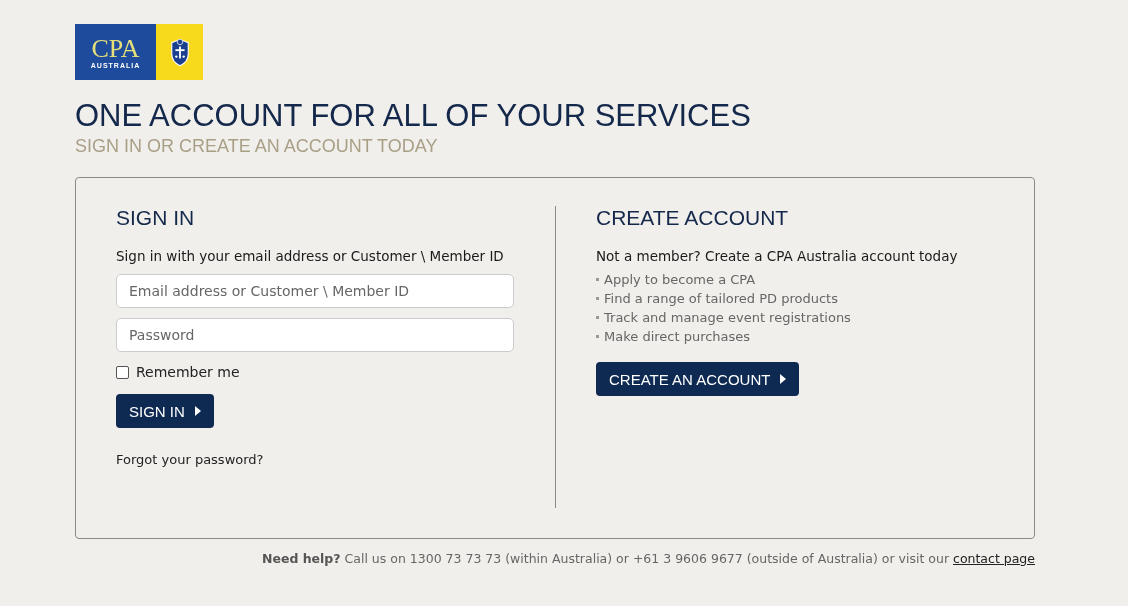 Image resolution: width=1128 pixels, height=606 pixels. Describe the element at coordinates (179, 52) in the screenshot. I see `crest-icon` at that location.